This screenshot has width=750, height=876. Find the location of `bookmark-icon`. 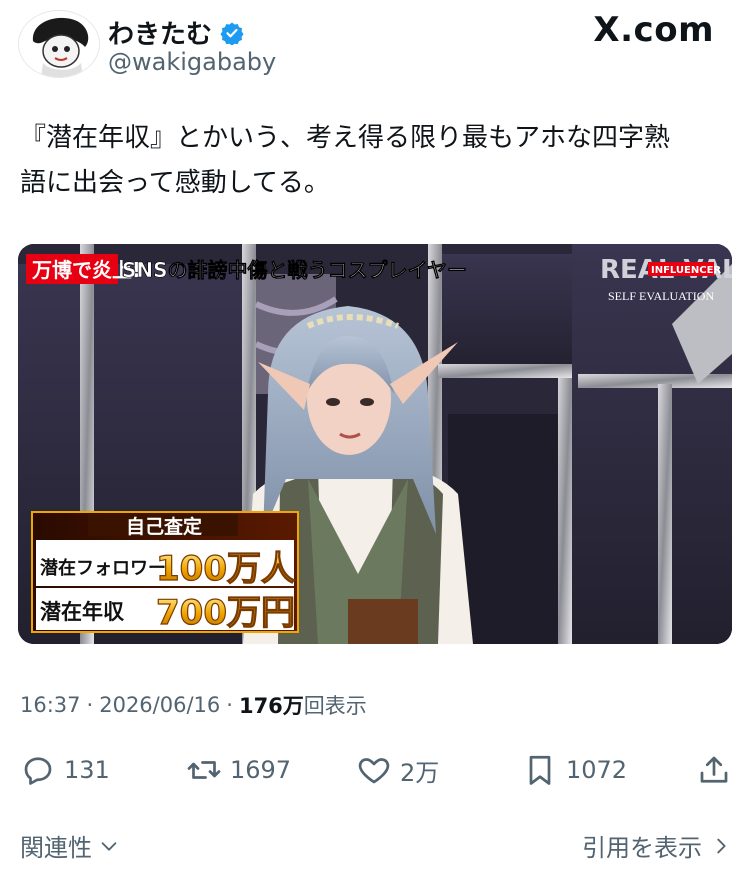

bookmark-icon is located at coordinates (540, 770).